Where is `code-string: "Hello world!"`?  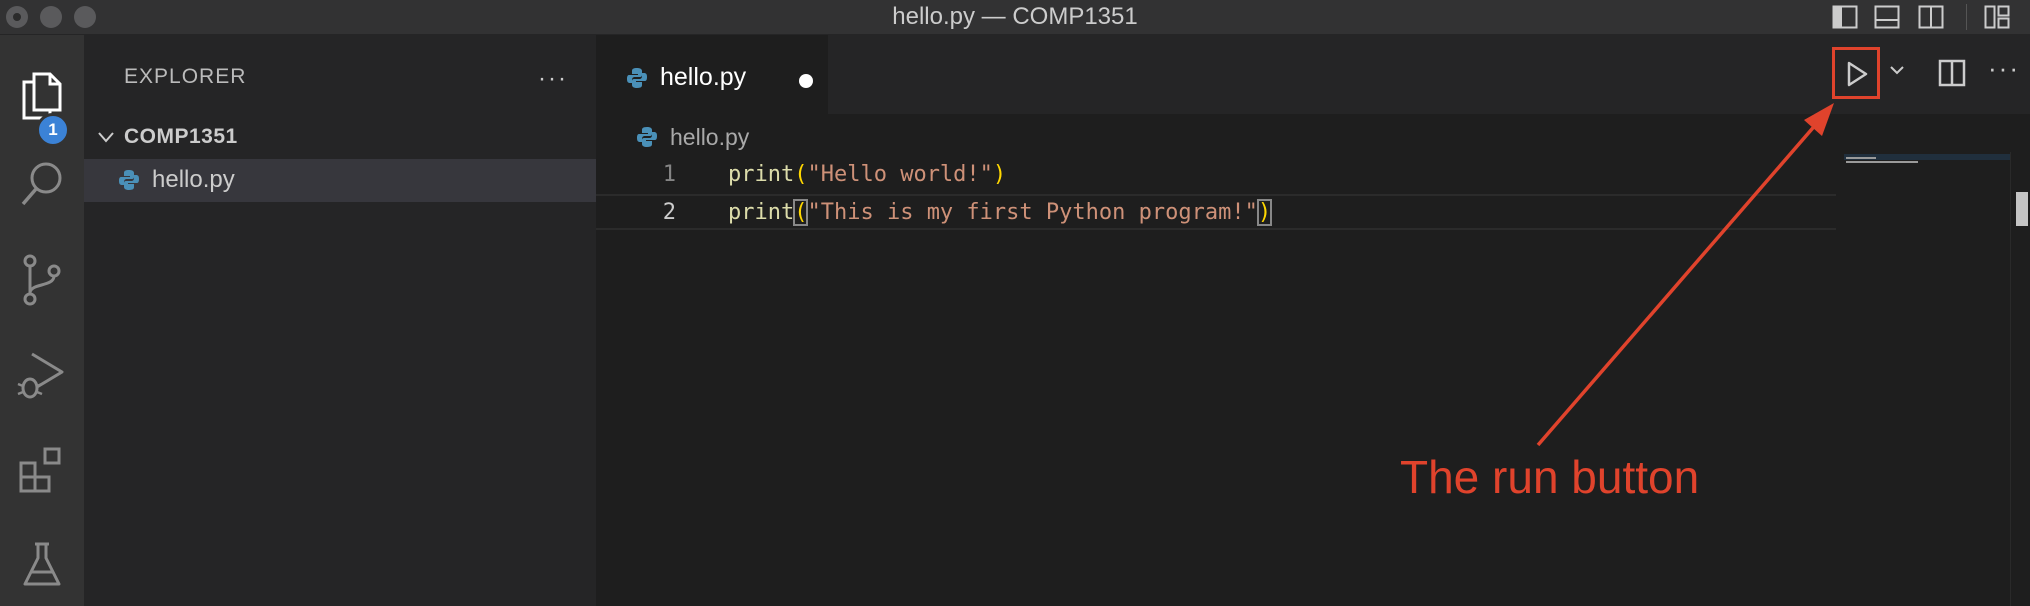
code-string: "Hello world!" is located at coordinates (900, 174).